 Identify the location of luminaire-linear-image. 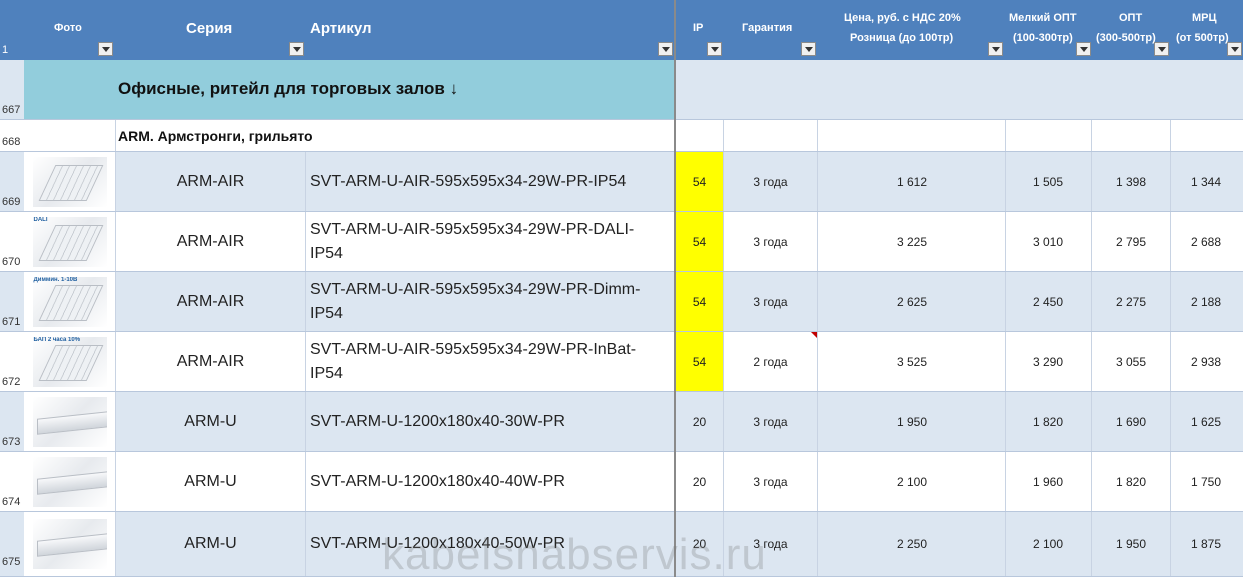
(71, 422).